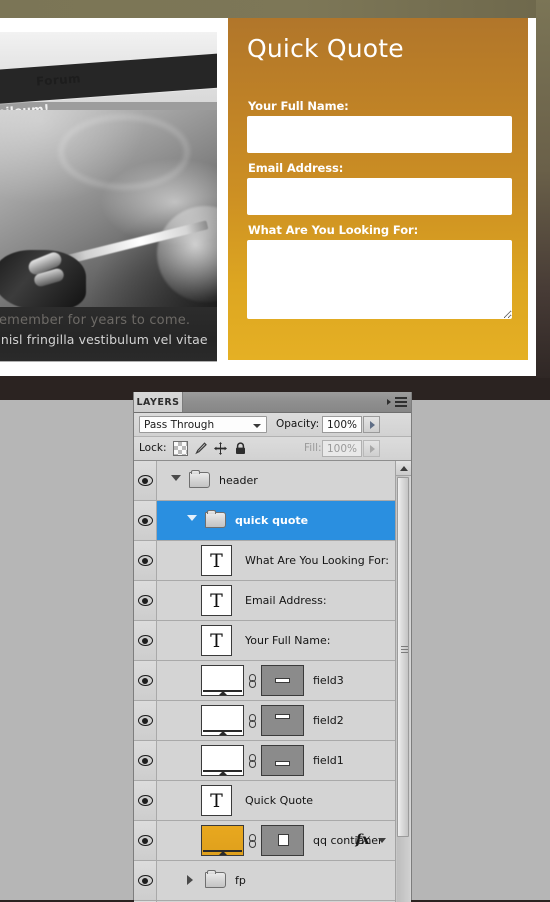 This screenshot has width=550, height=902. What do you see at coordinates (153, 448) in the screenshot?
I see `lock-label: Lock:` at bounding box center [153, 448].